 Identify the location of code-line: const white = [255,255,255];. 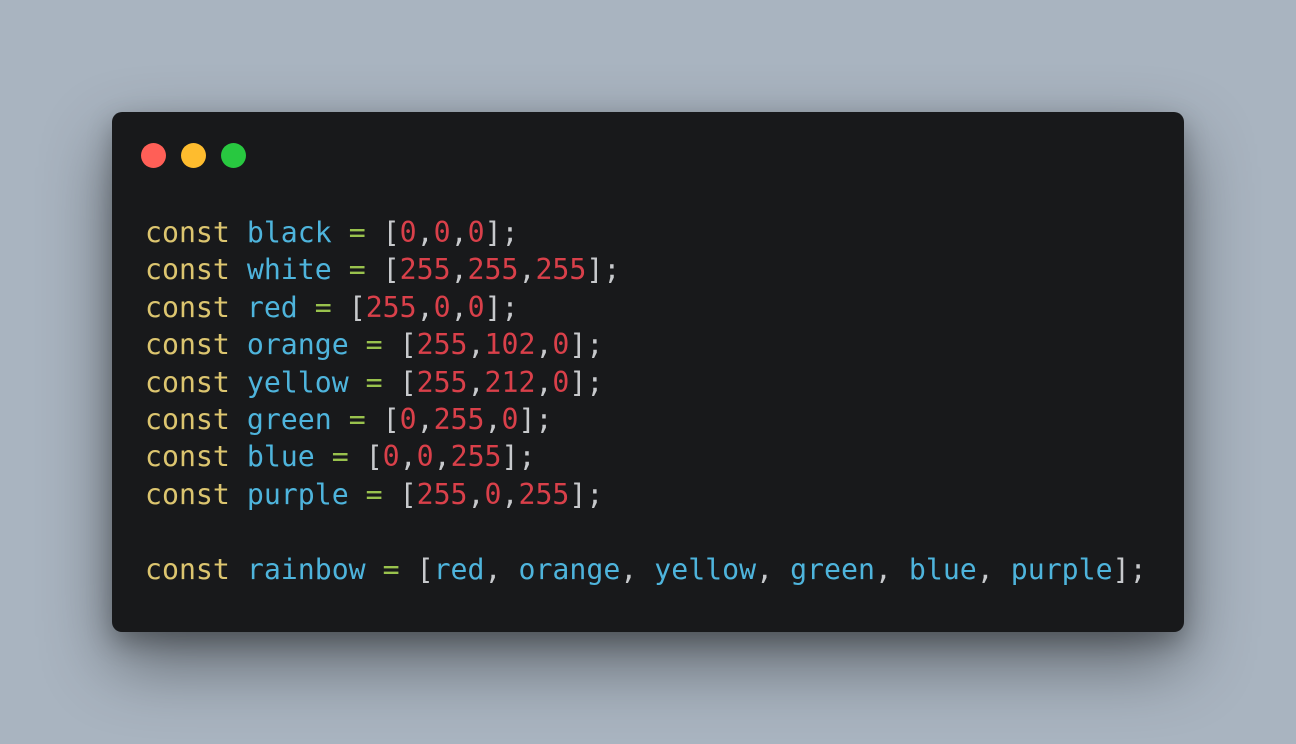
(383, 270).